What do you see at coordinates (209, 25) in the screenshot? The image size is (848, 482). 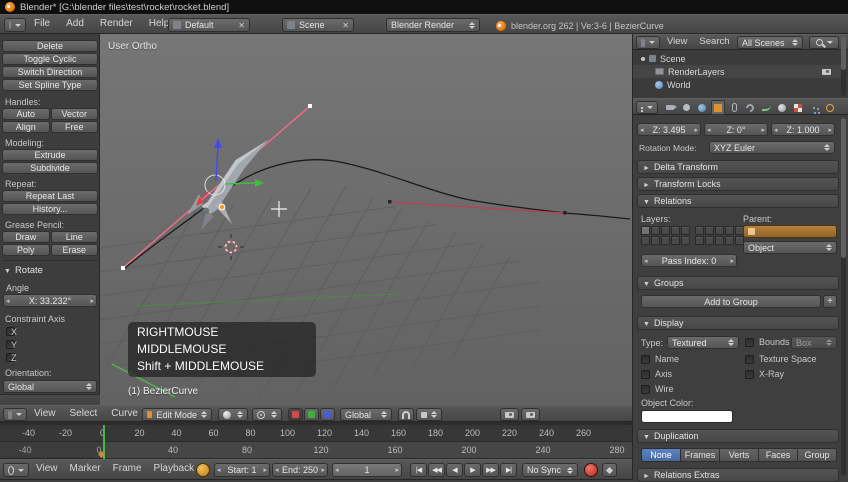 I see `screen-layout-selector: Default ✕` at bounding box center [209, 25].